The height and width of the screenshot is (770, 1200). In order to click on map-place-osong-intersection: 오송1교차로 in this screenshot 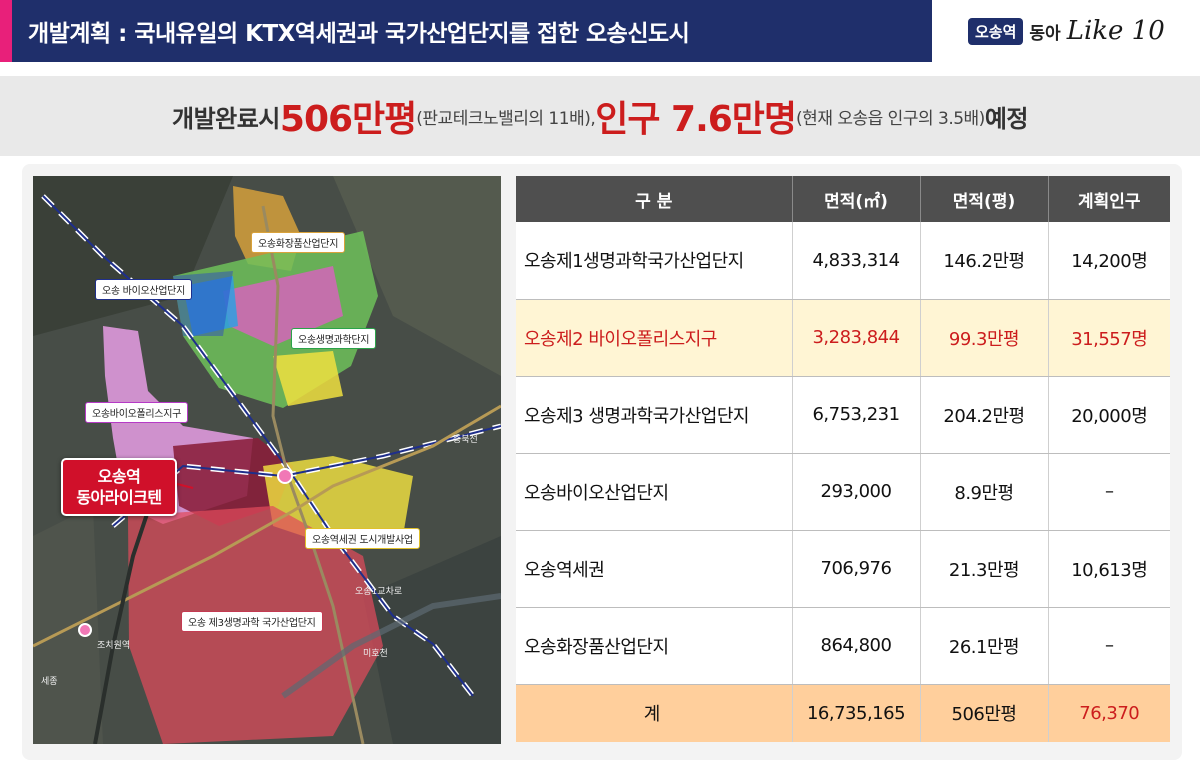, I will do `click(379, 592)`.